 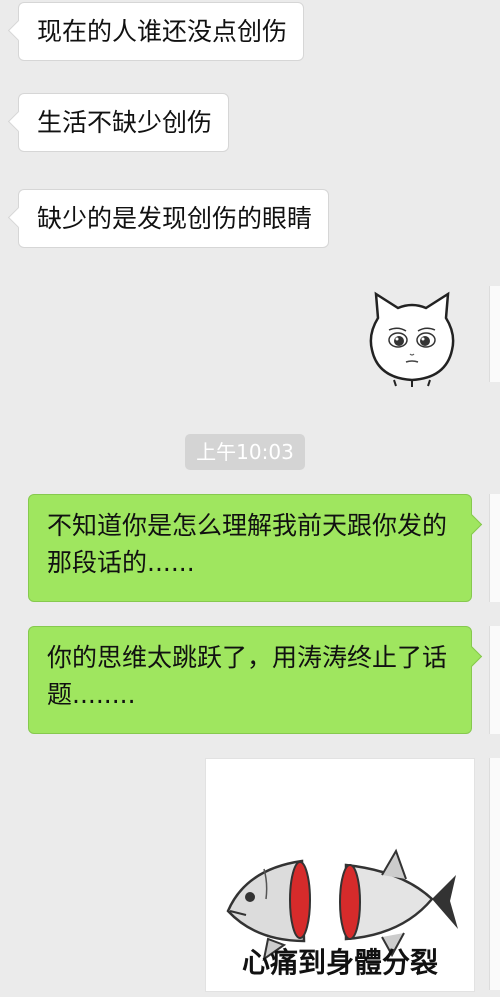 I want to click on incoming-message-bubble: 缺少的是发现创伤的眼睛, so click(x=174, y=218).